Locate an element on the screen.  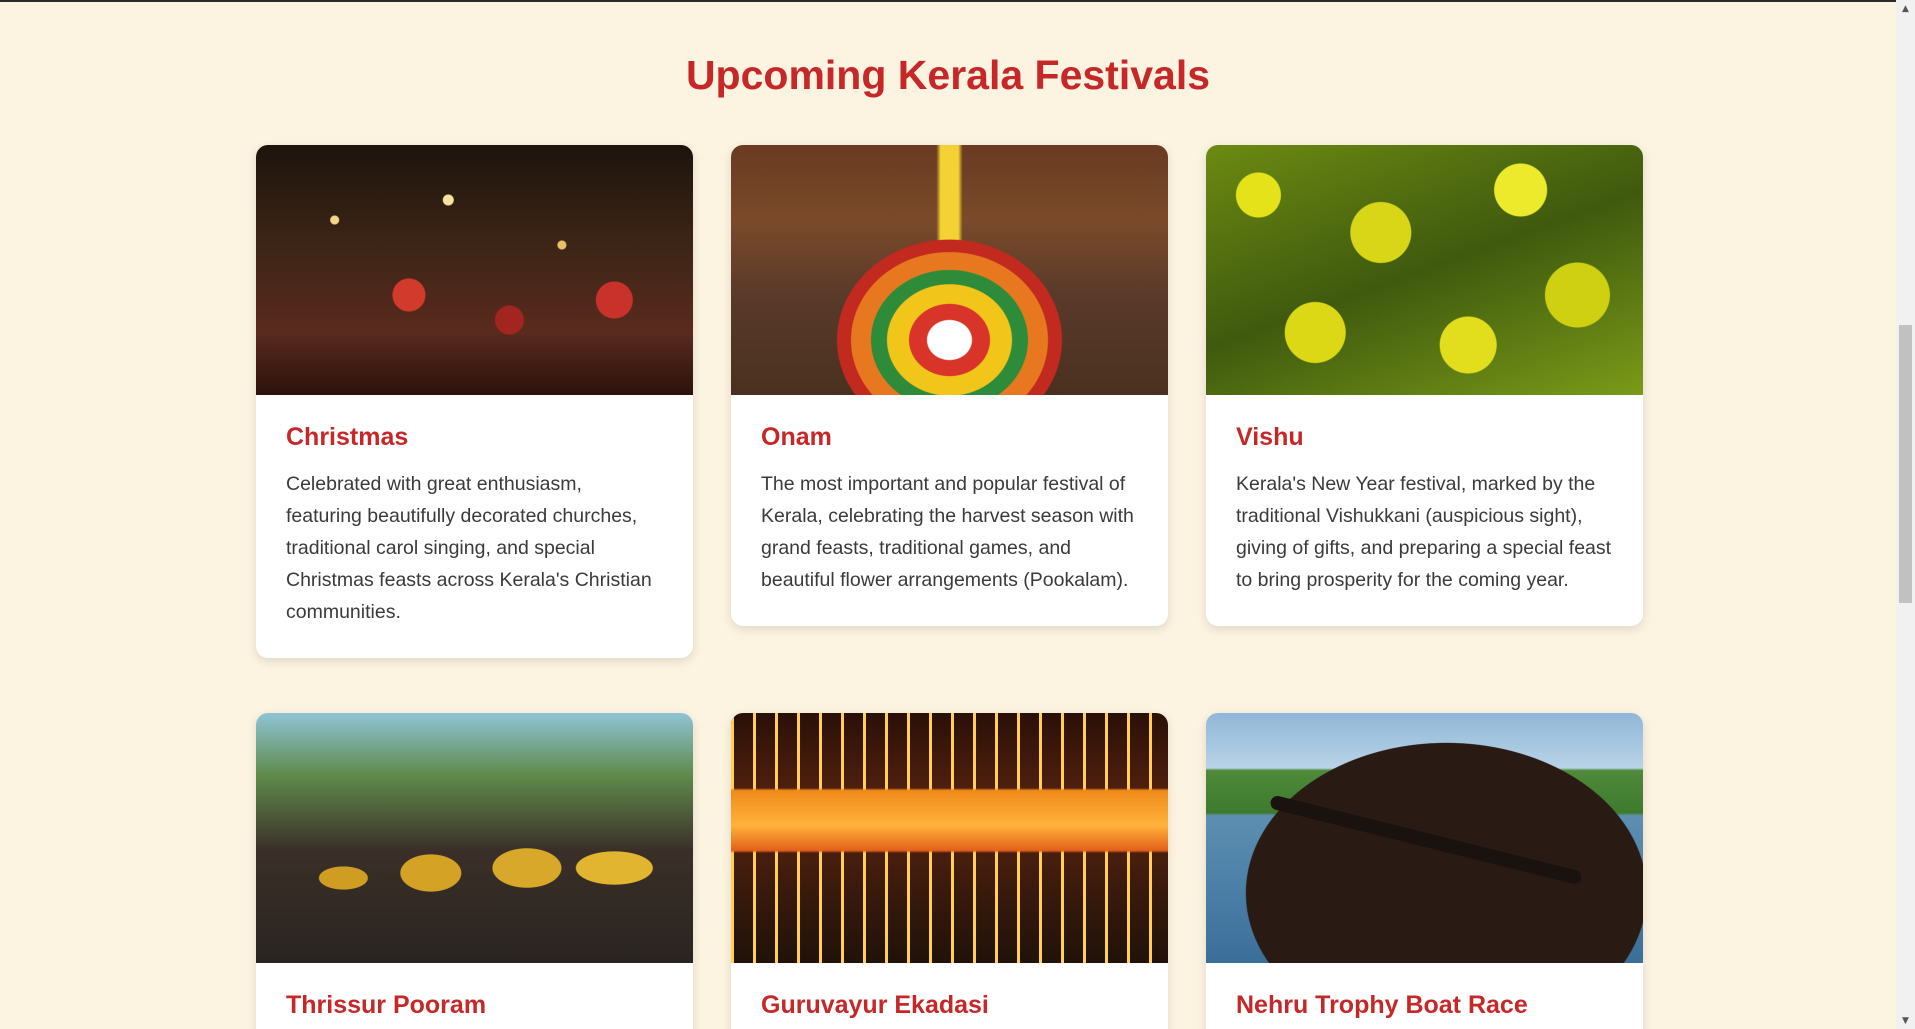
christmas-image is located at coordinates (474, 270).